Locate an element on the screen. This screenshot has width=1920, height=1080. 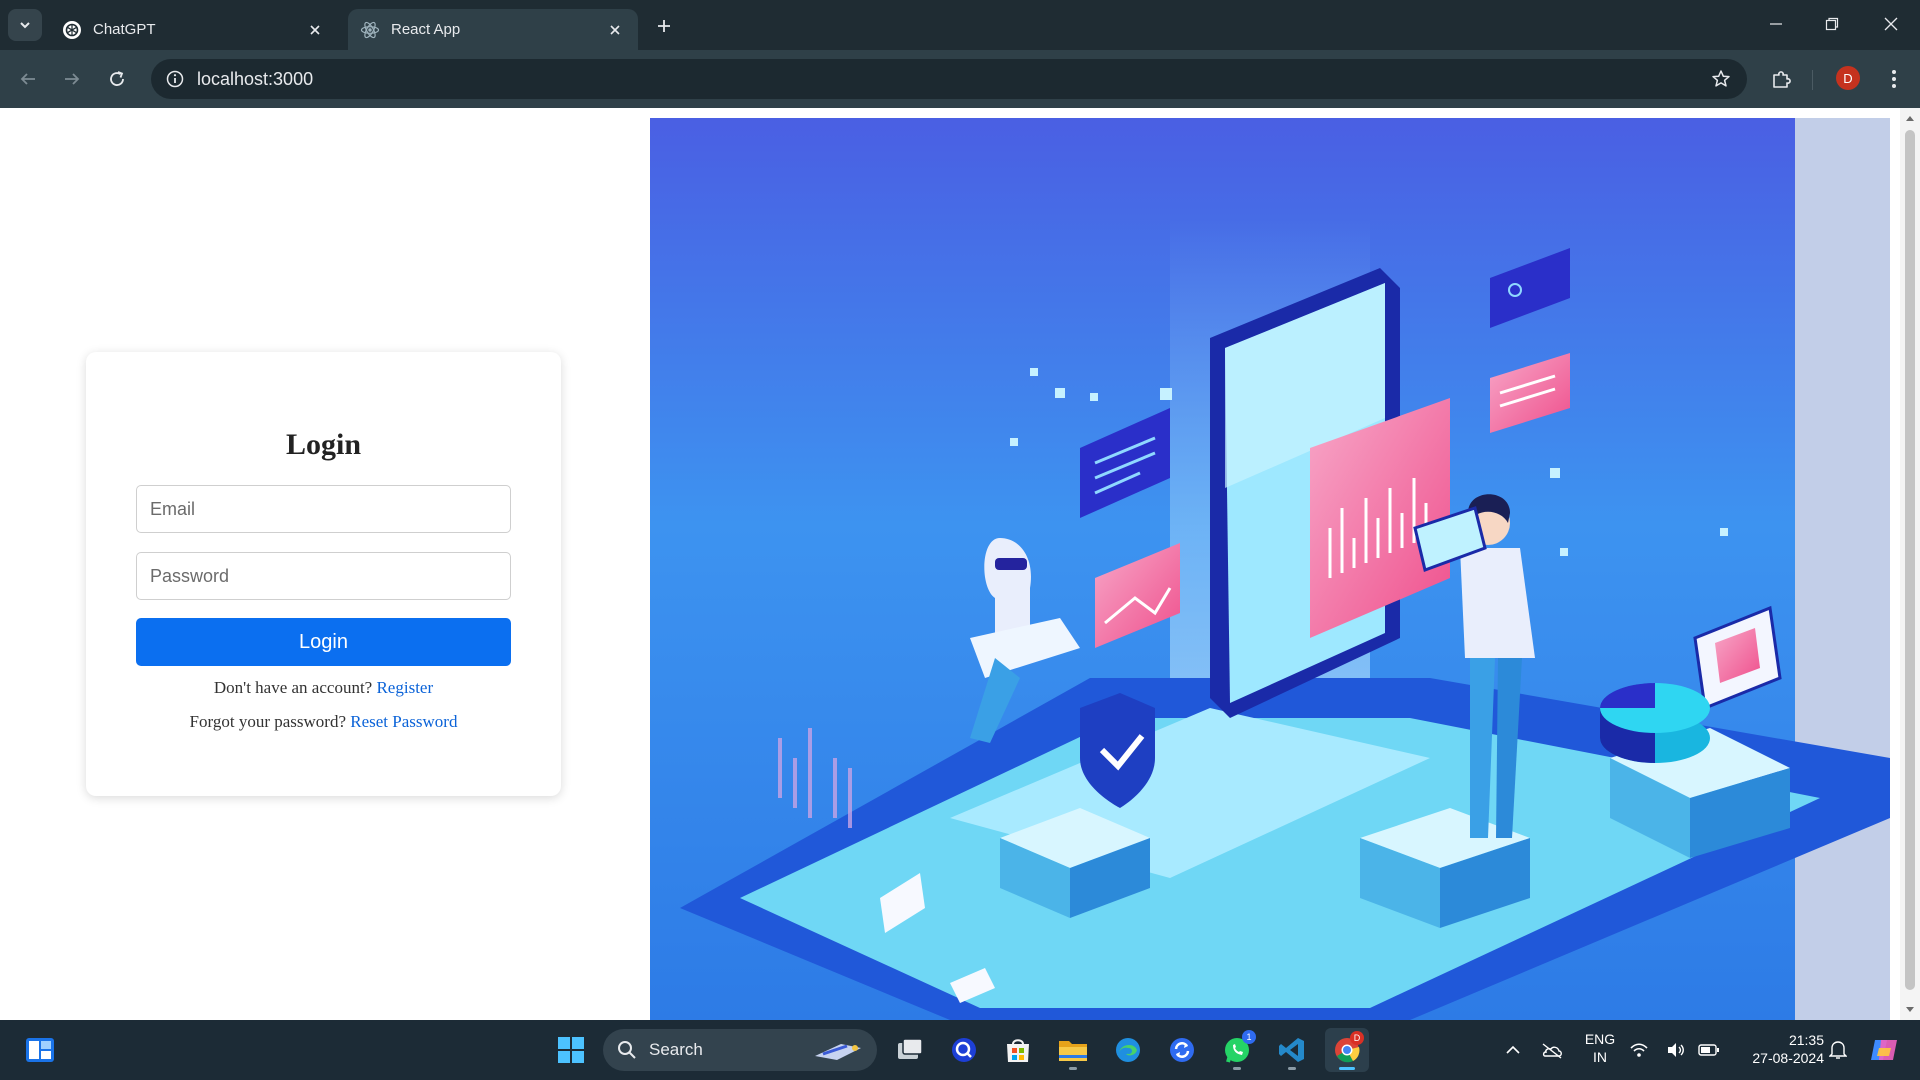
scroll-down-icon is located at coordinates (1910, 1010).